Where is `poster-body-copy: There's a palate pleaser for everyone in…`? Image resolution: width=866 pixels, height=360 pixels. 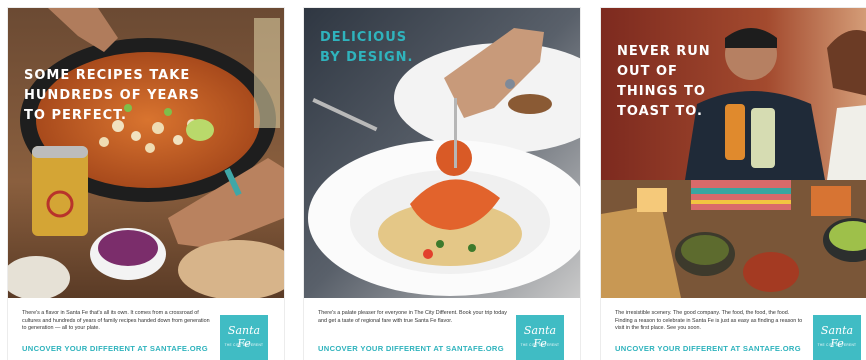
poster-body-copy: There's a palate pleaser for everyone in… is located at coordinates (413, 317).